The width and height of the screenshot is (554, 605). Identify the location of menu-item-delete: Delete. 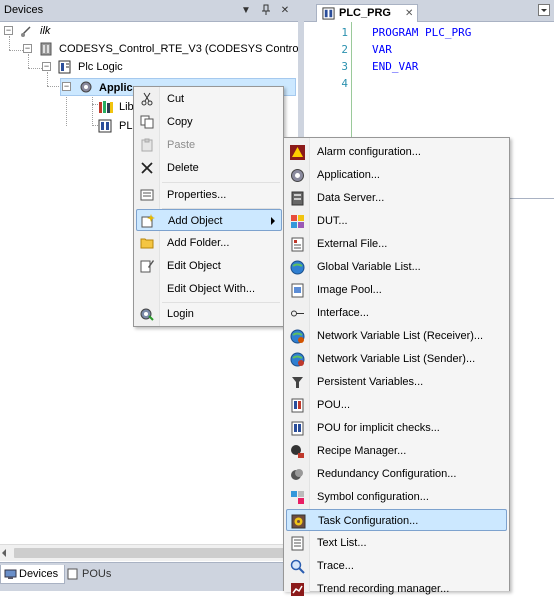
(208, 168).